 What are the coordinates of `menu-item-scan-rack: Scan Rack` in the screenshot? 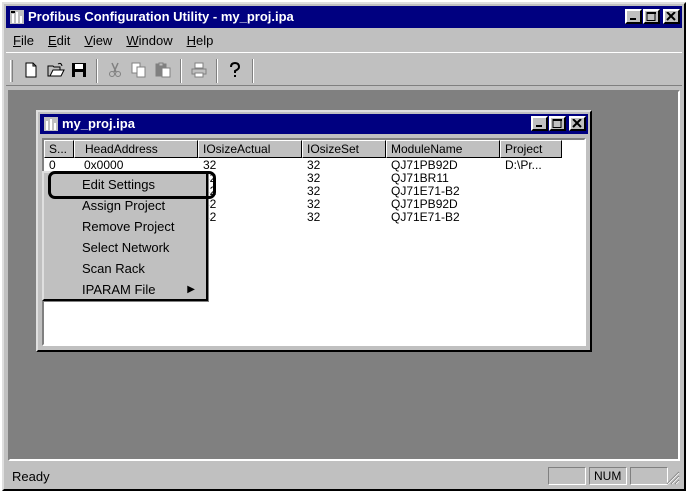 It's located at (125, 269).